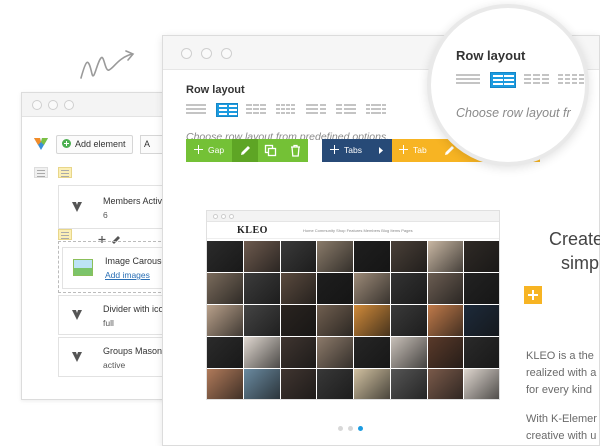 Image resolution: width=600 pixels, height=446 pixels. I want to click on preview-titlebar, so click(353, 216).